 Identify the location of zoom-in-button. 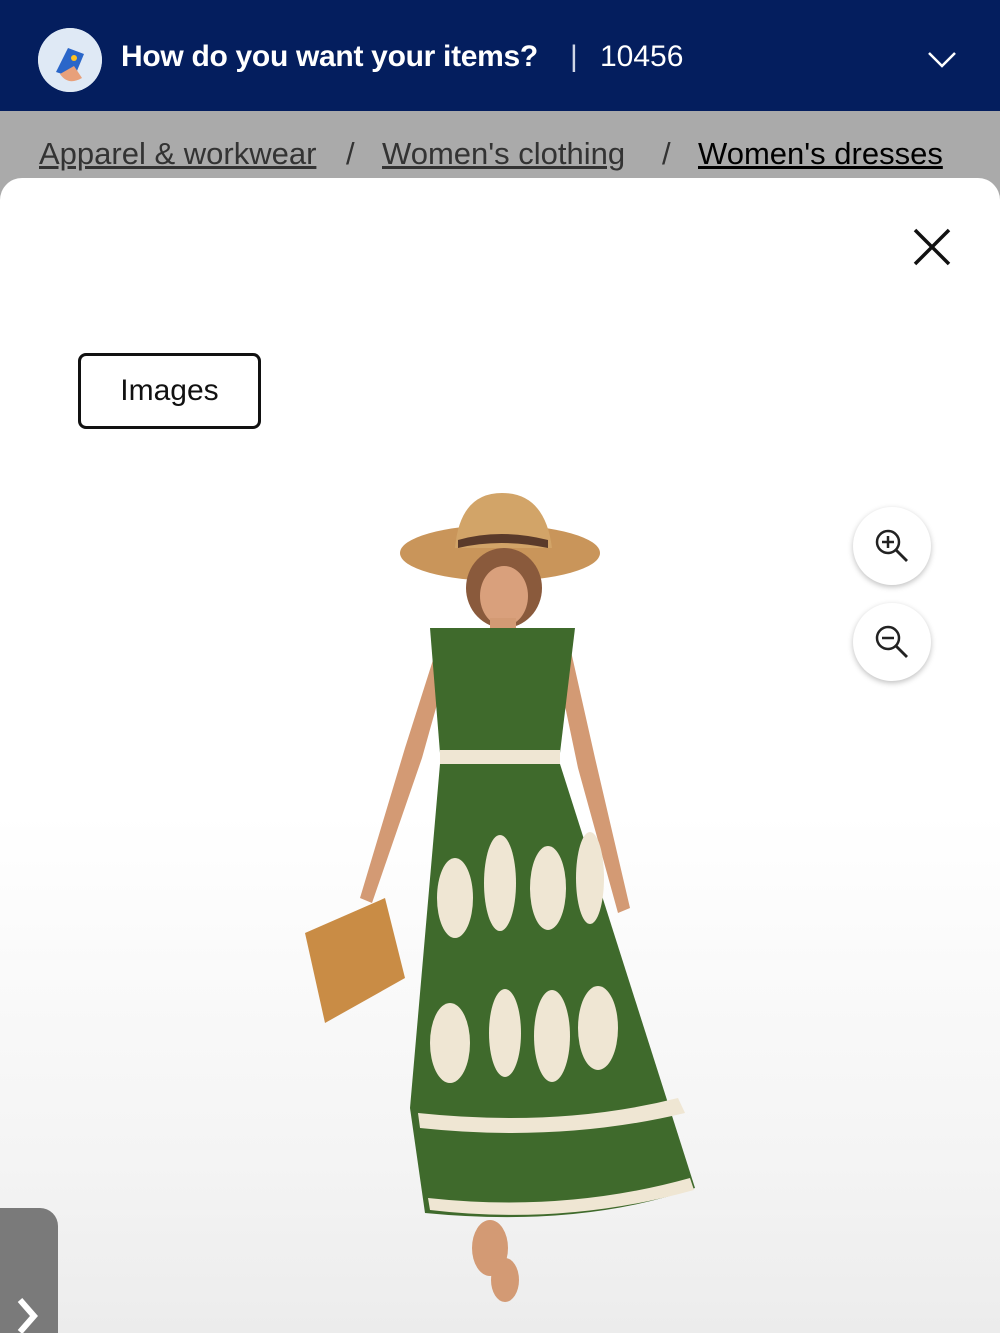
(892, 546).